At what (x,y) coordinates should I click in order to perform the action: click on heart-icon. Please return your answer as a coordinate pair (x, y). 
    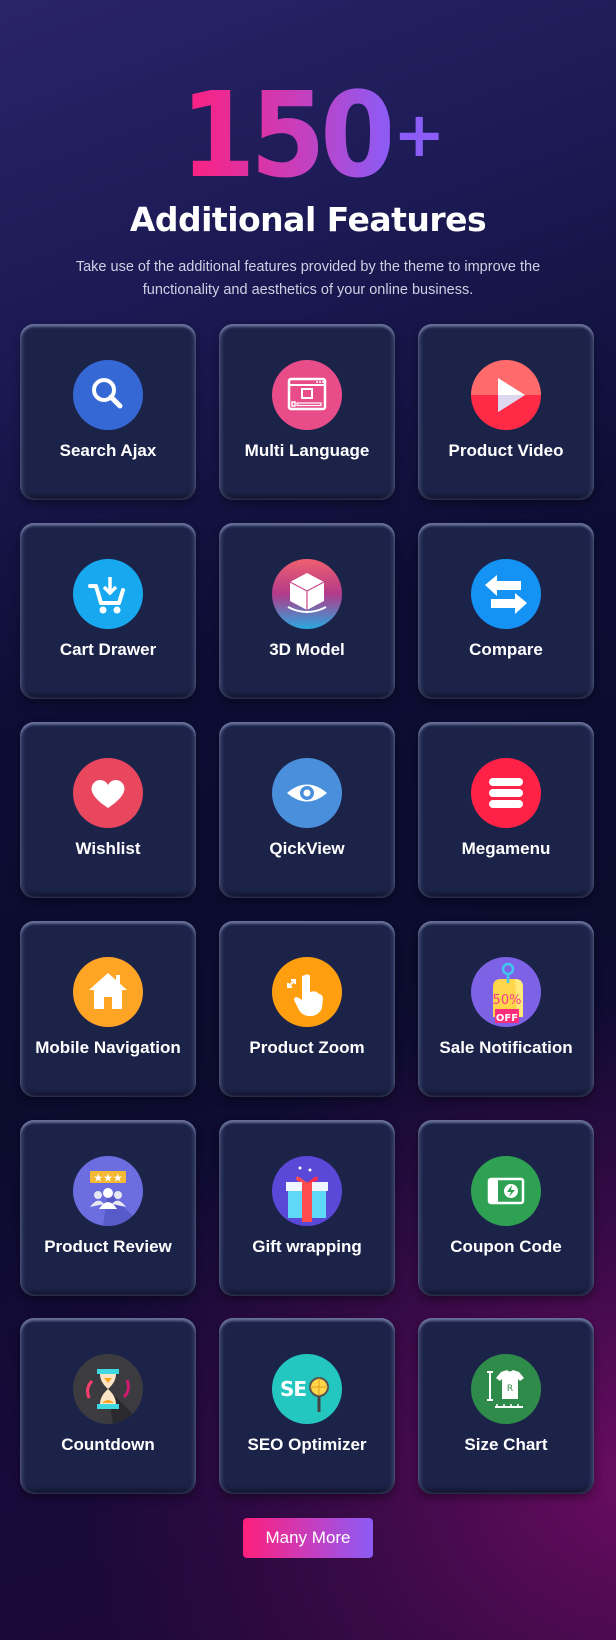
    Looking at the image, I should click on (108, 793).